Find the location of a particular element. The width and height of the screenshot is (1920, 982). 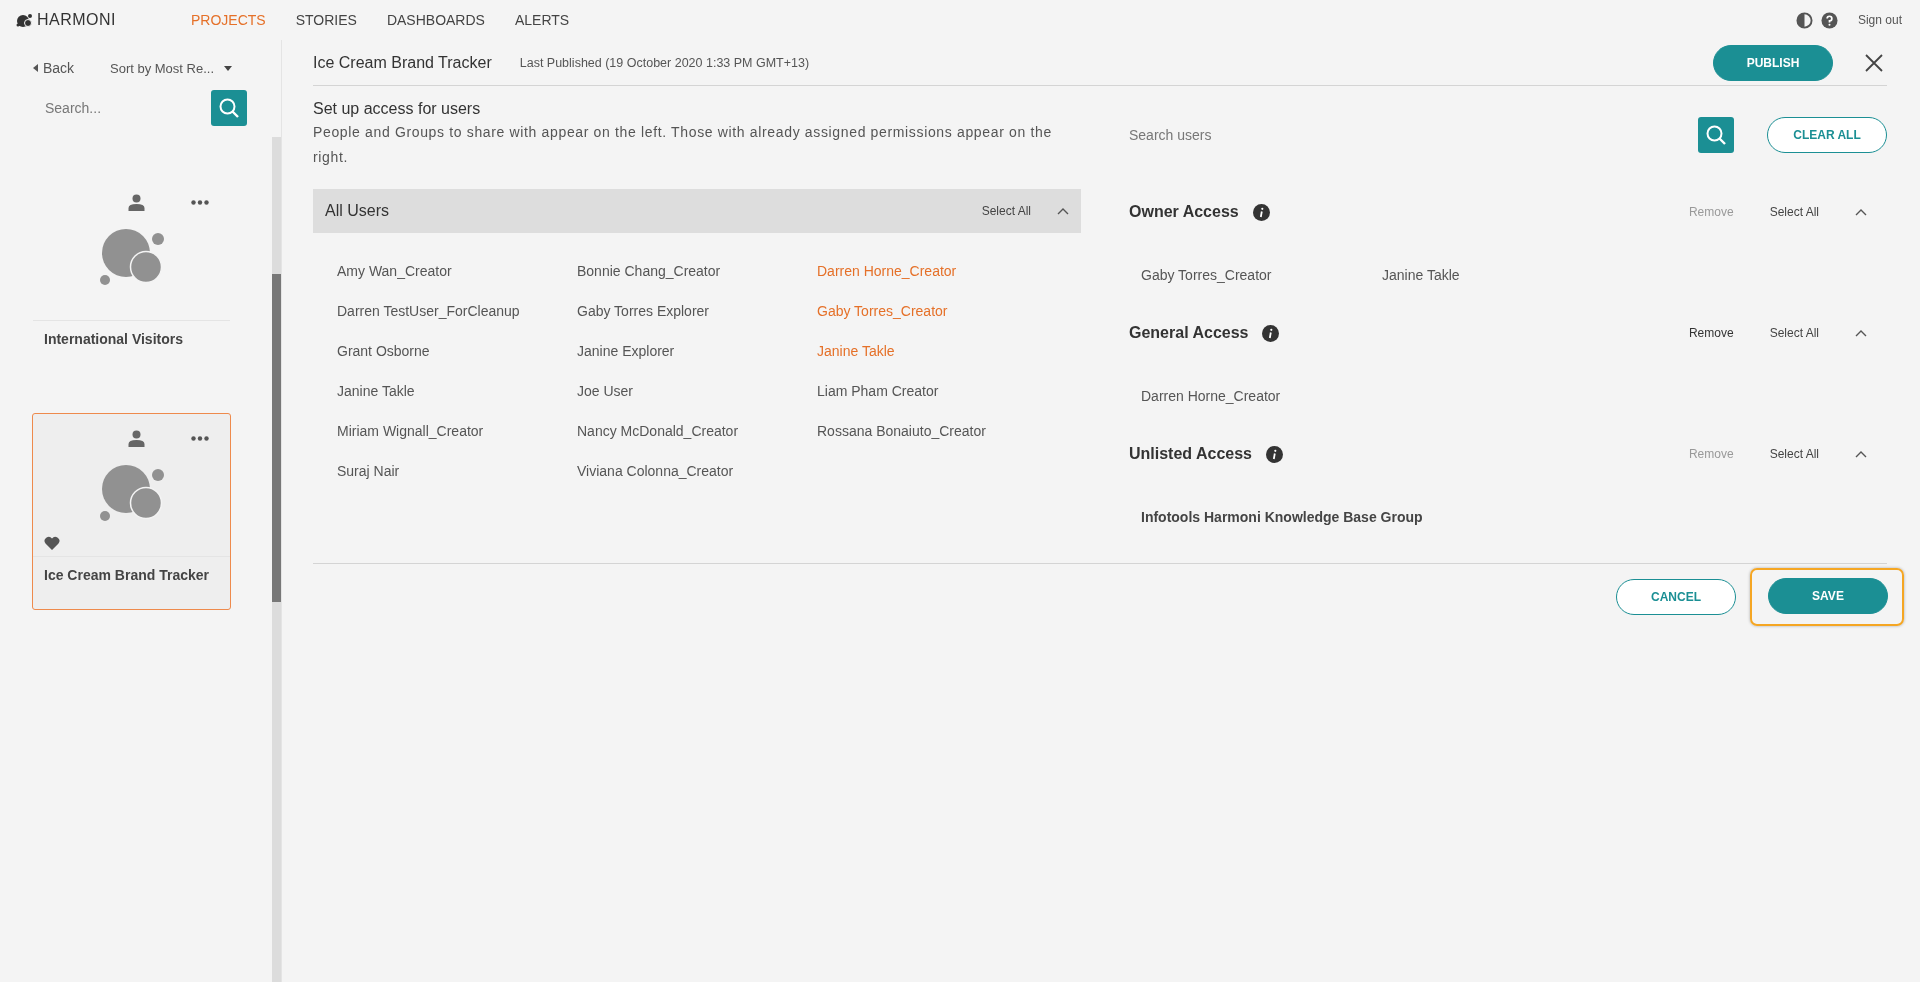

user-item: Gaby Torres Explorer is located at coordinates (697, 311).